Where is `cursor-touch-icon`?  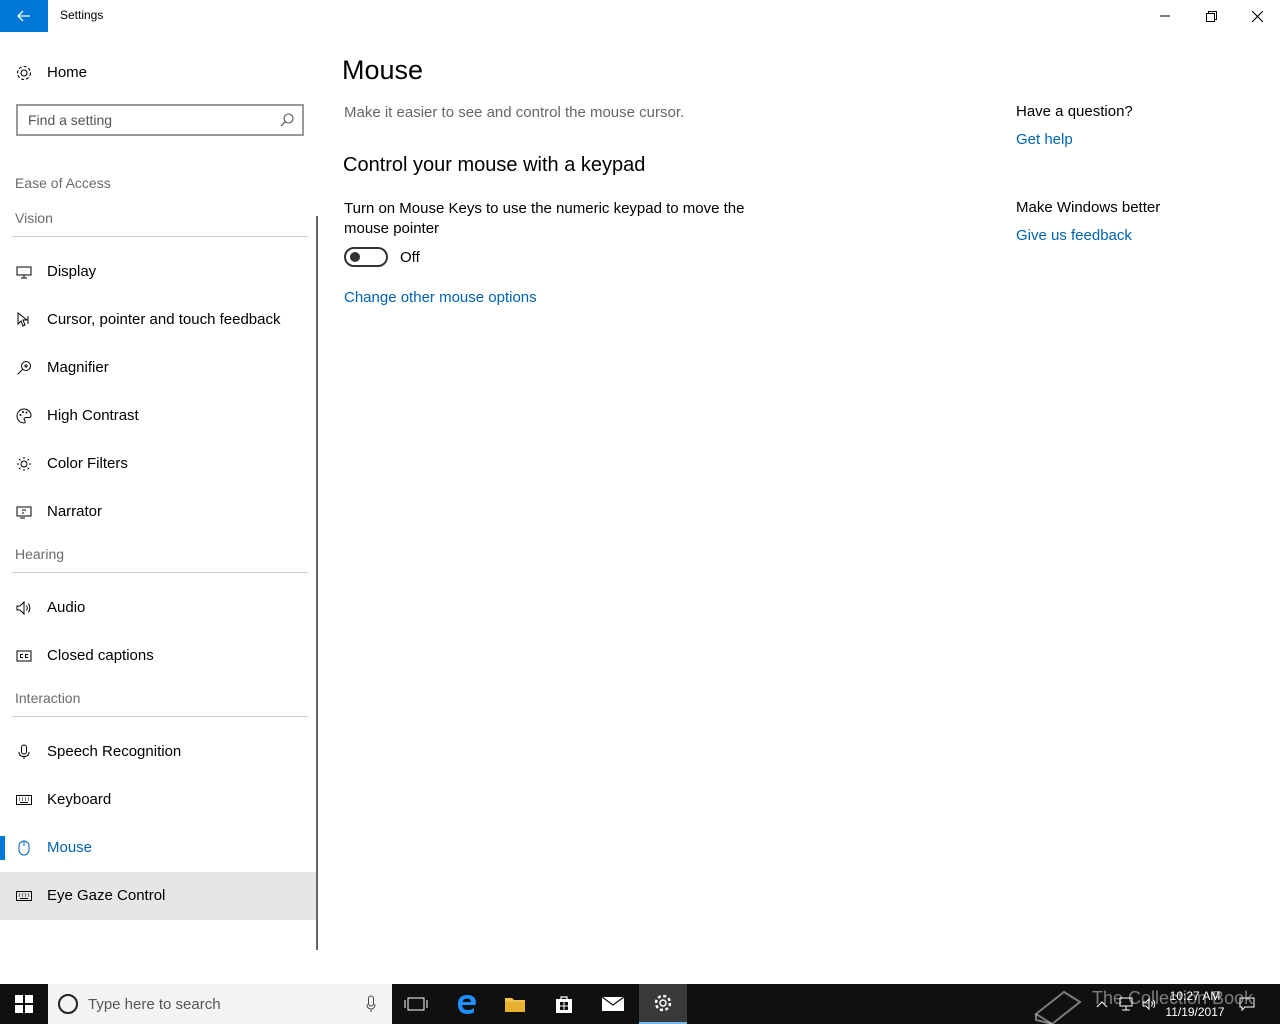 cursor-touch-icon is located at coordinates (24, 320).